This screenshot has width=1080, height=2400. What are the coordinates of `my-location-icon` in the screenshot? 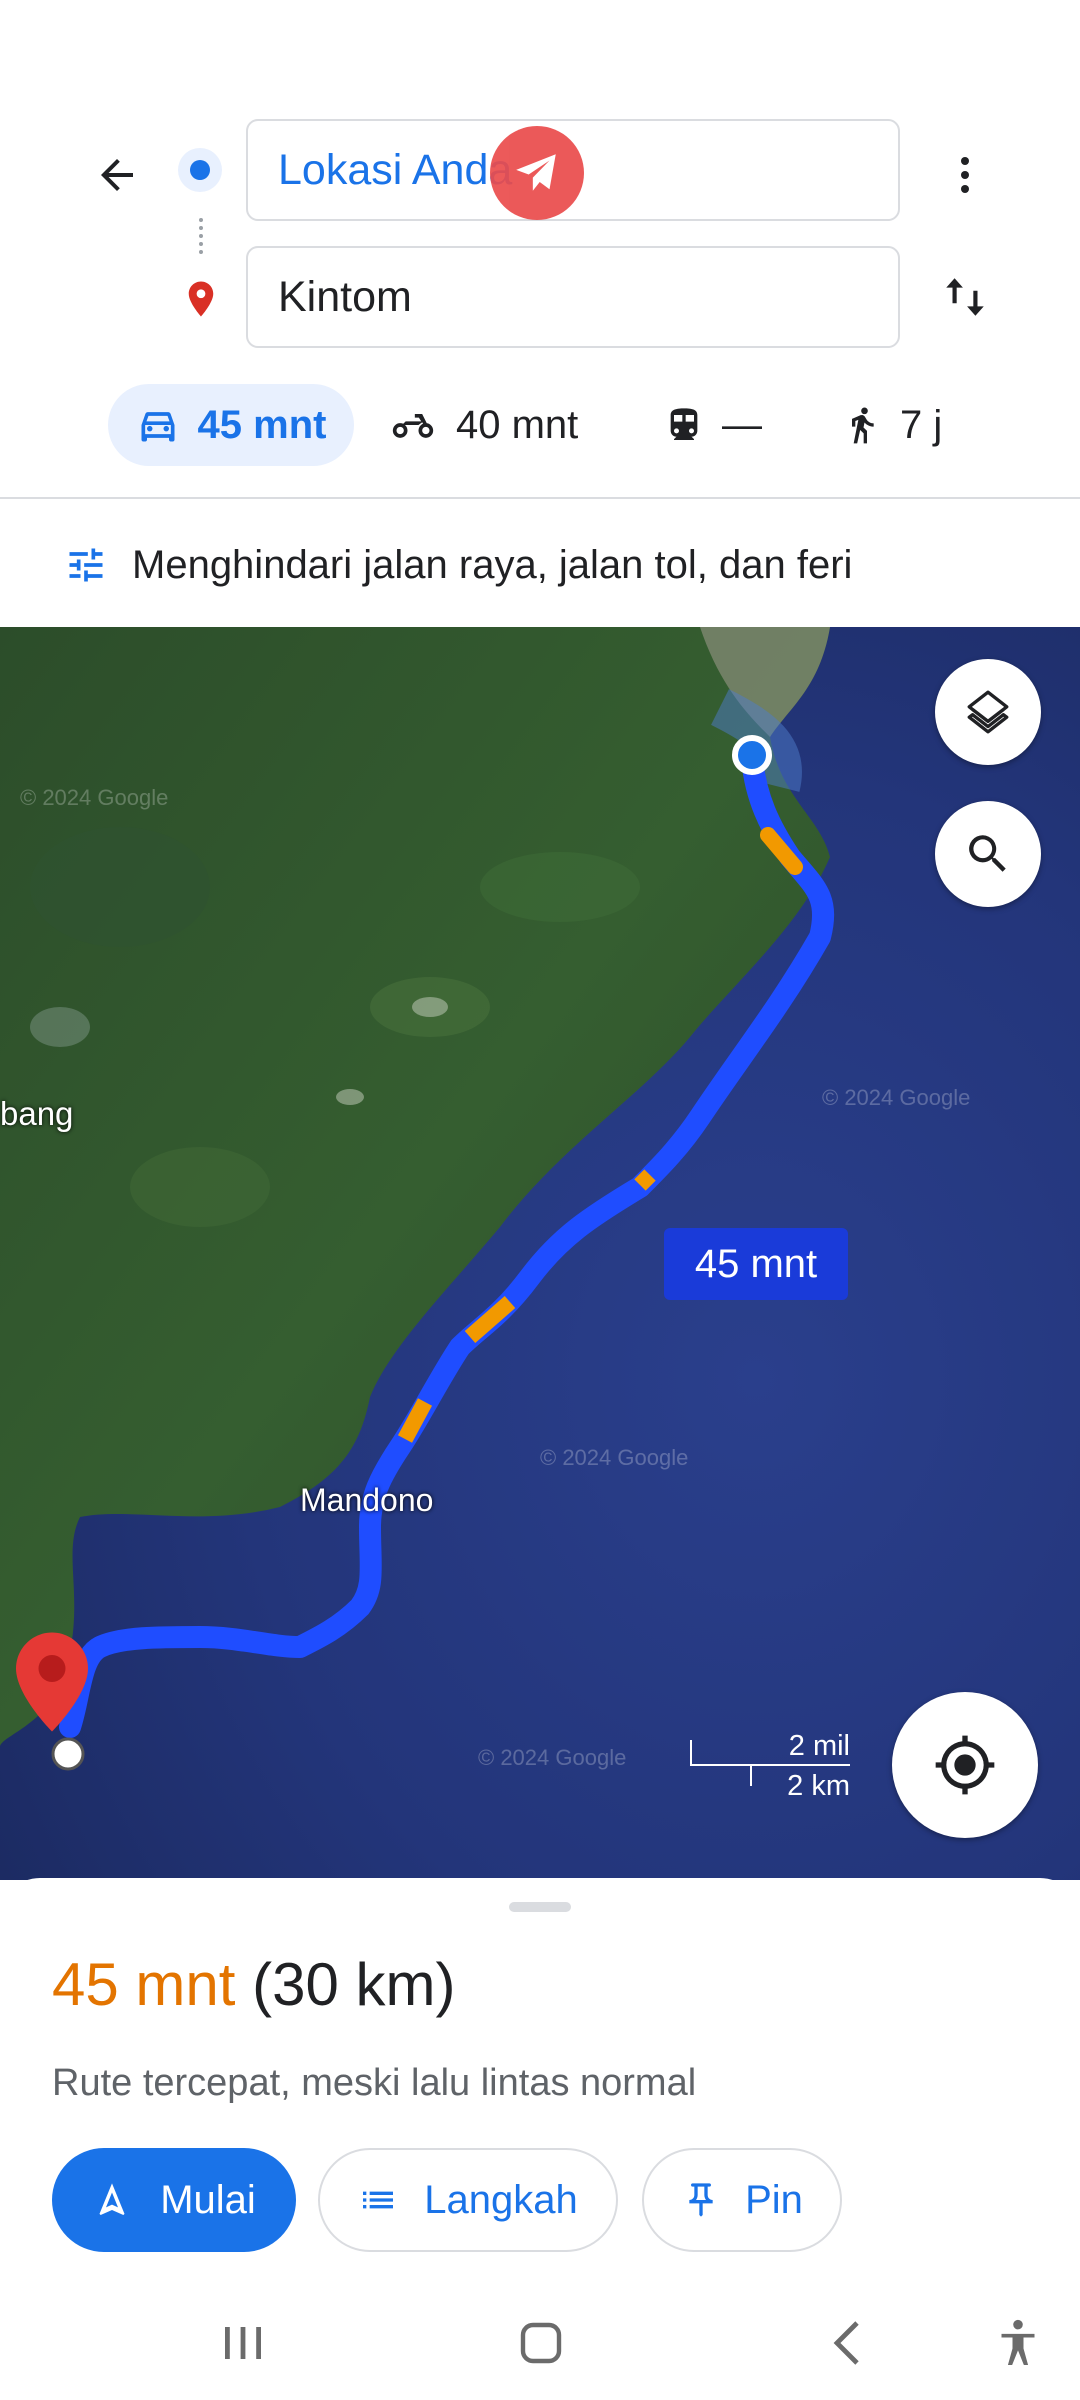 It's located at (965, 1765).